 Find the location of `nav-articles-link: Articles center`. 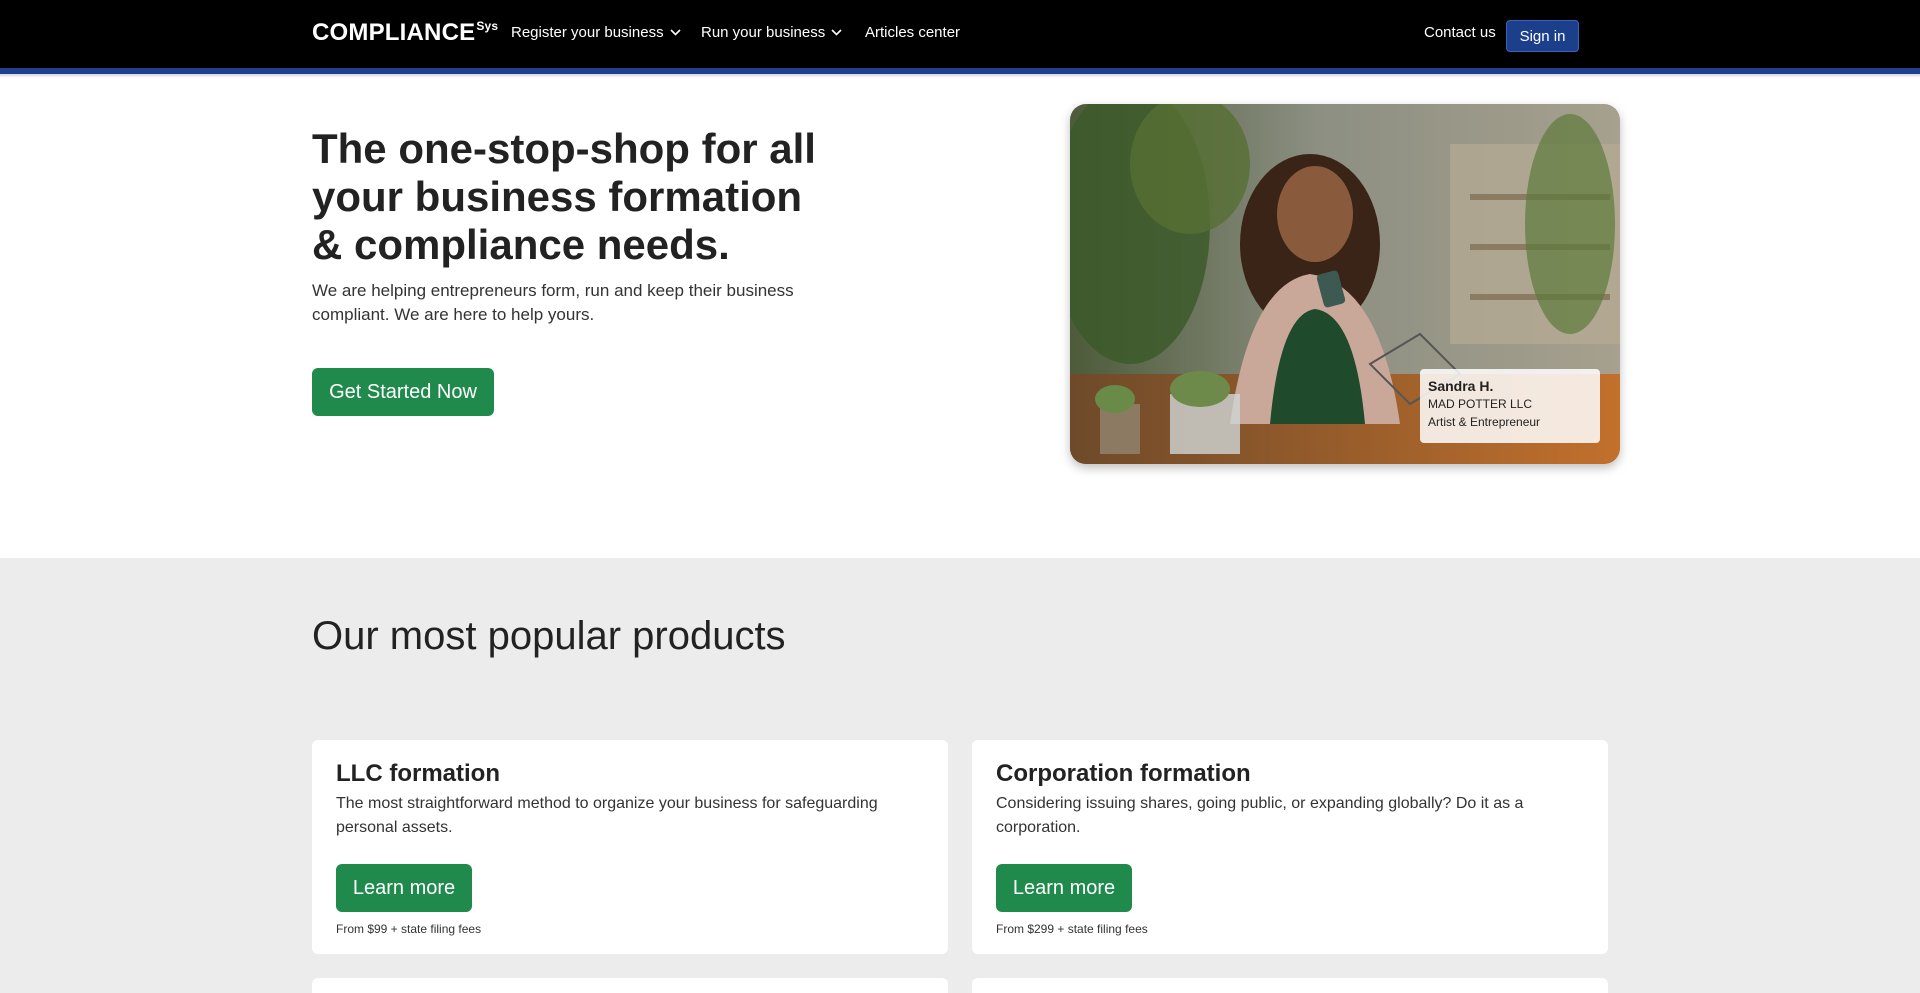

nav-articles-link: Articles center is located at coordinates (912, 32).